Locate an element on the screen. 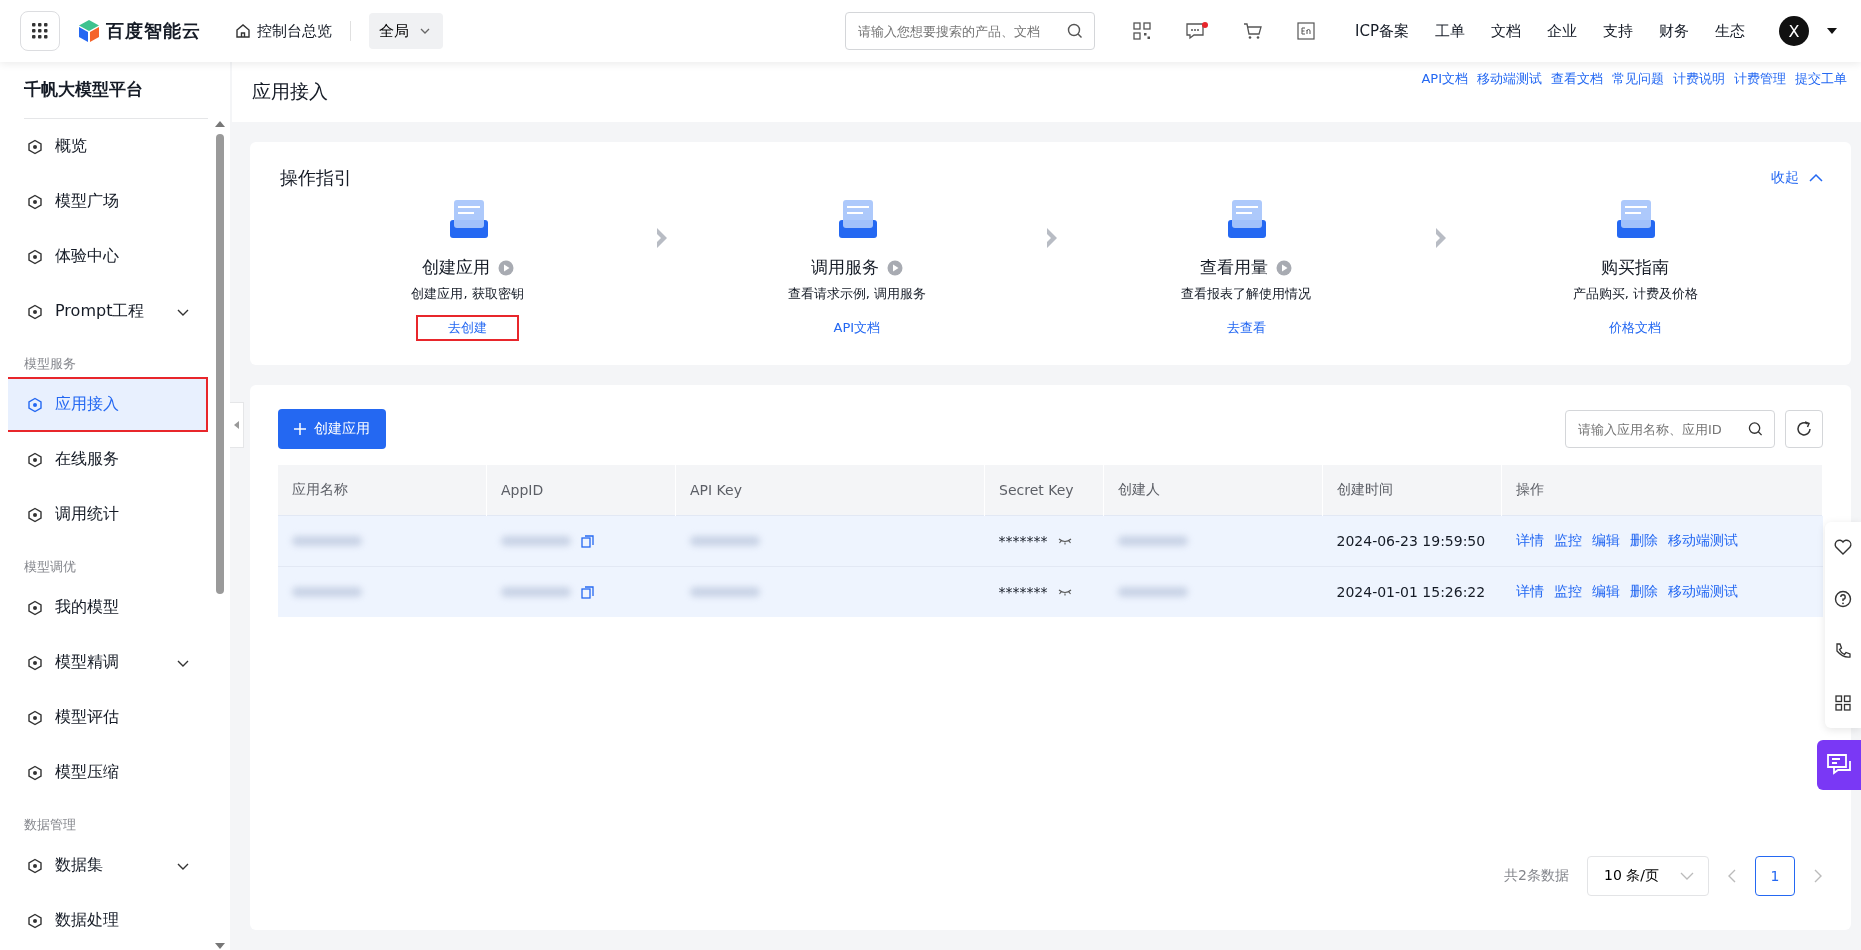 This screenshot has height=950, width=1861. phone-icon is located at coordinates (1843, 651).